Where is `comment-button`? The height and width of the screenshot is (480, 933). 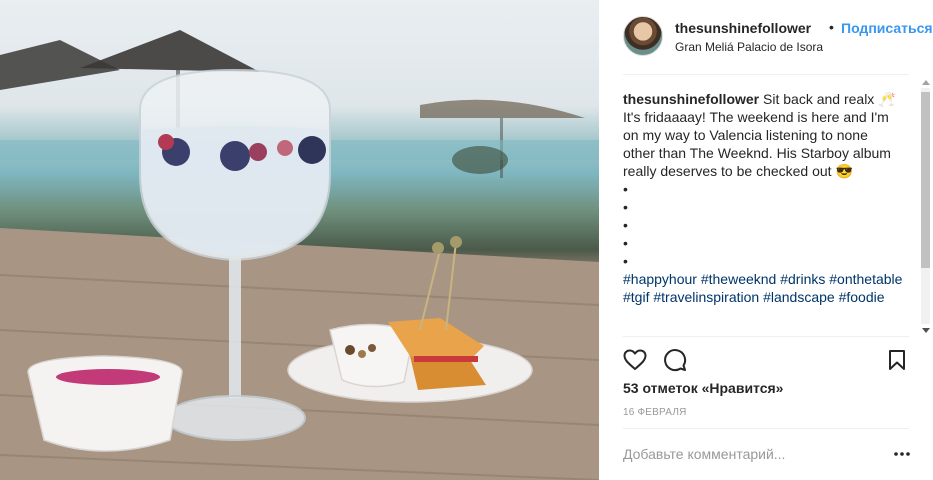 comment-button is located at coordinates (675, 360).